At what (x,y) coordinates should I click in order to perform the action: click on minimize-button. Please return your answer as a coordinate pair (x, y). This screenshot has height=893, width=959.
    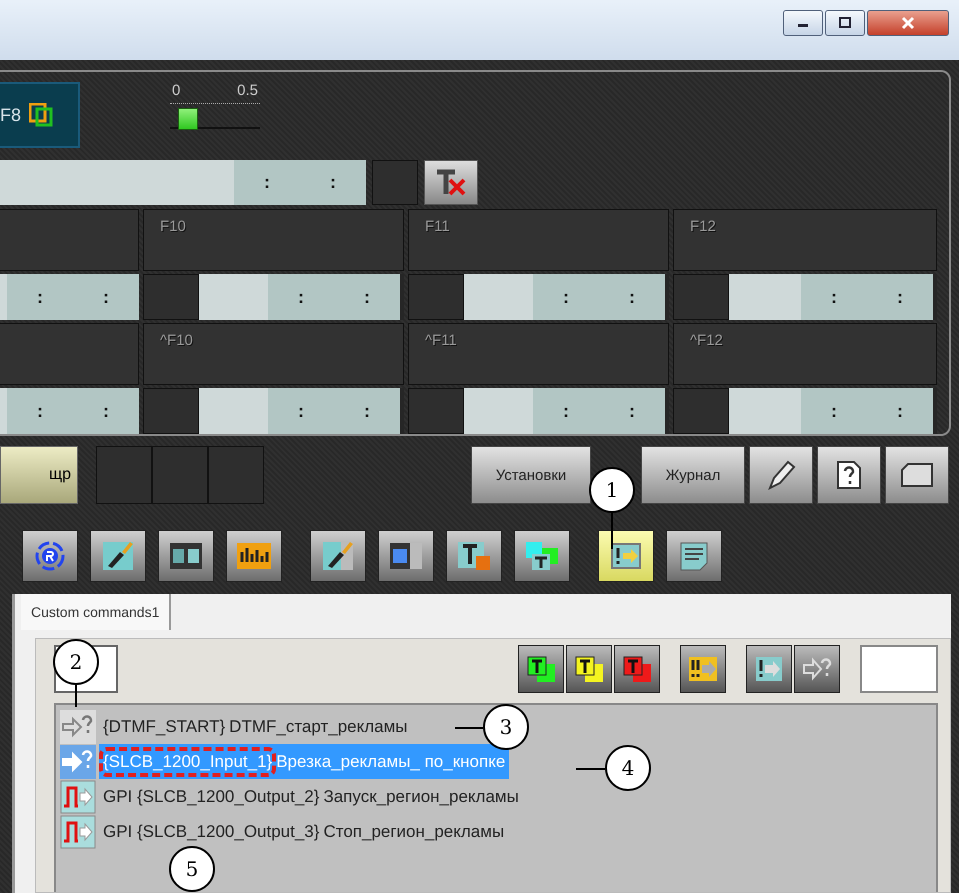
    Looking at the image, I should click on (803, 23).